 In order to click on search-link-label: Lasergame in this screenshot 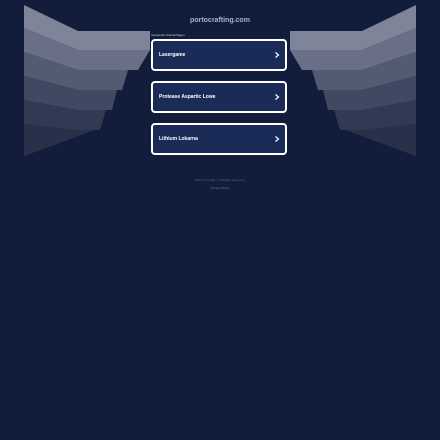, I will do `click(172, 55)`.